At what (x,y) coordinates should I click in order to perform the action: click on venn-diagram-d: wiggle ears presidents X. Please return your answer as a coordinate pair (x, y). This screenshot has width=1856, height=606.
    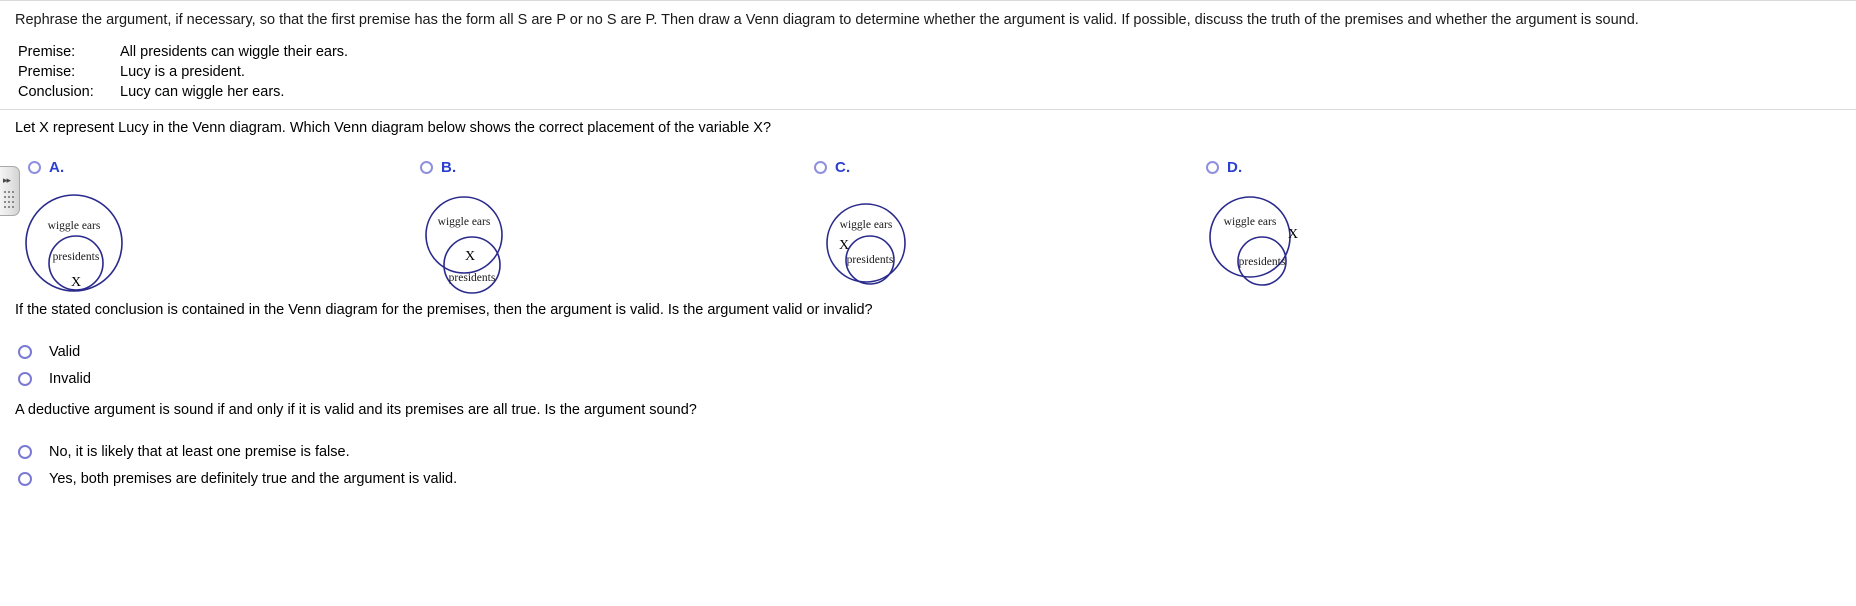
    Looking at the image, I should click on (1288, 235).